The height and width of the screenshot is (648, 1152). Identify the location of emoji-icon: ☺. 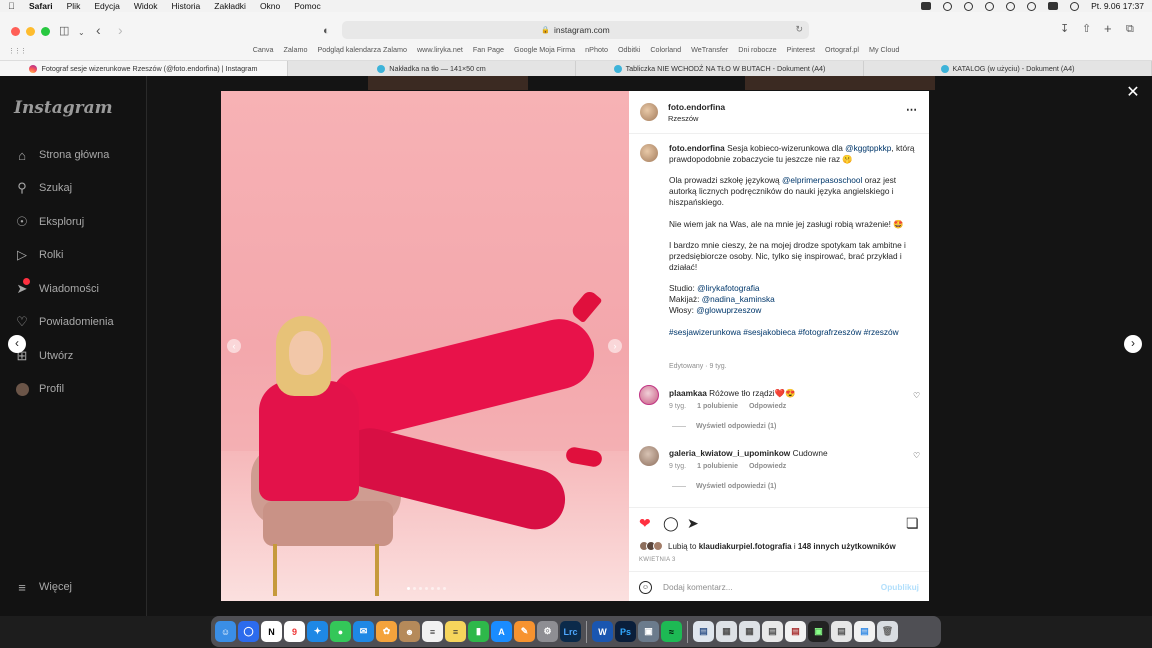
(645, 587).